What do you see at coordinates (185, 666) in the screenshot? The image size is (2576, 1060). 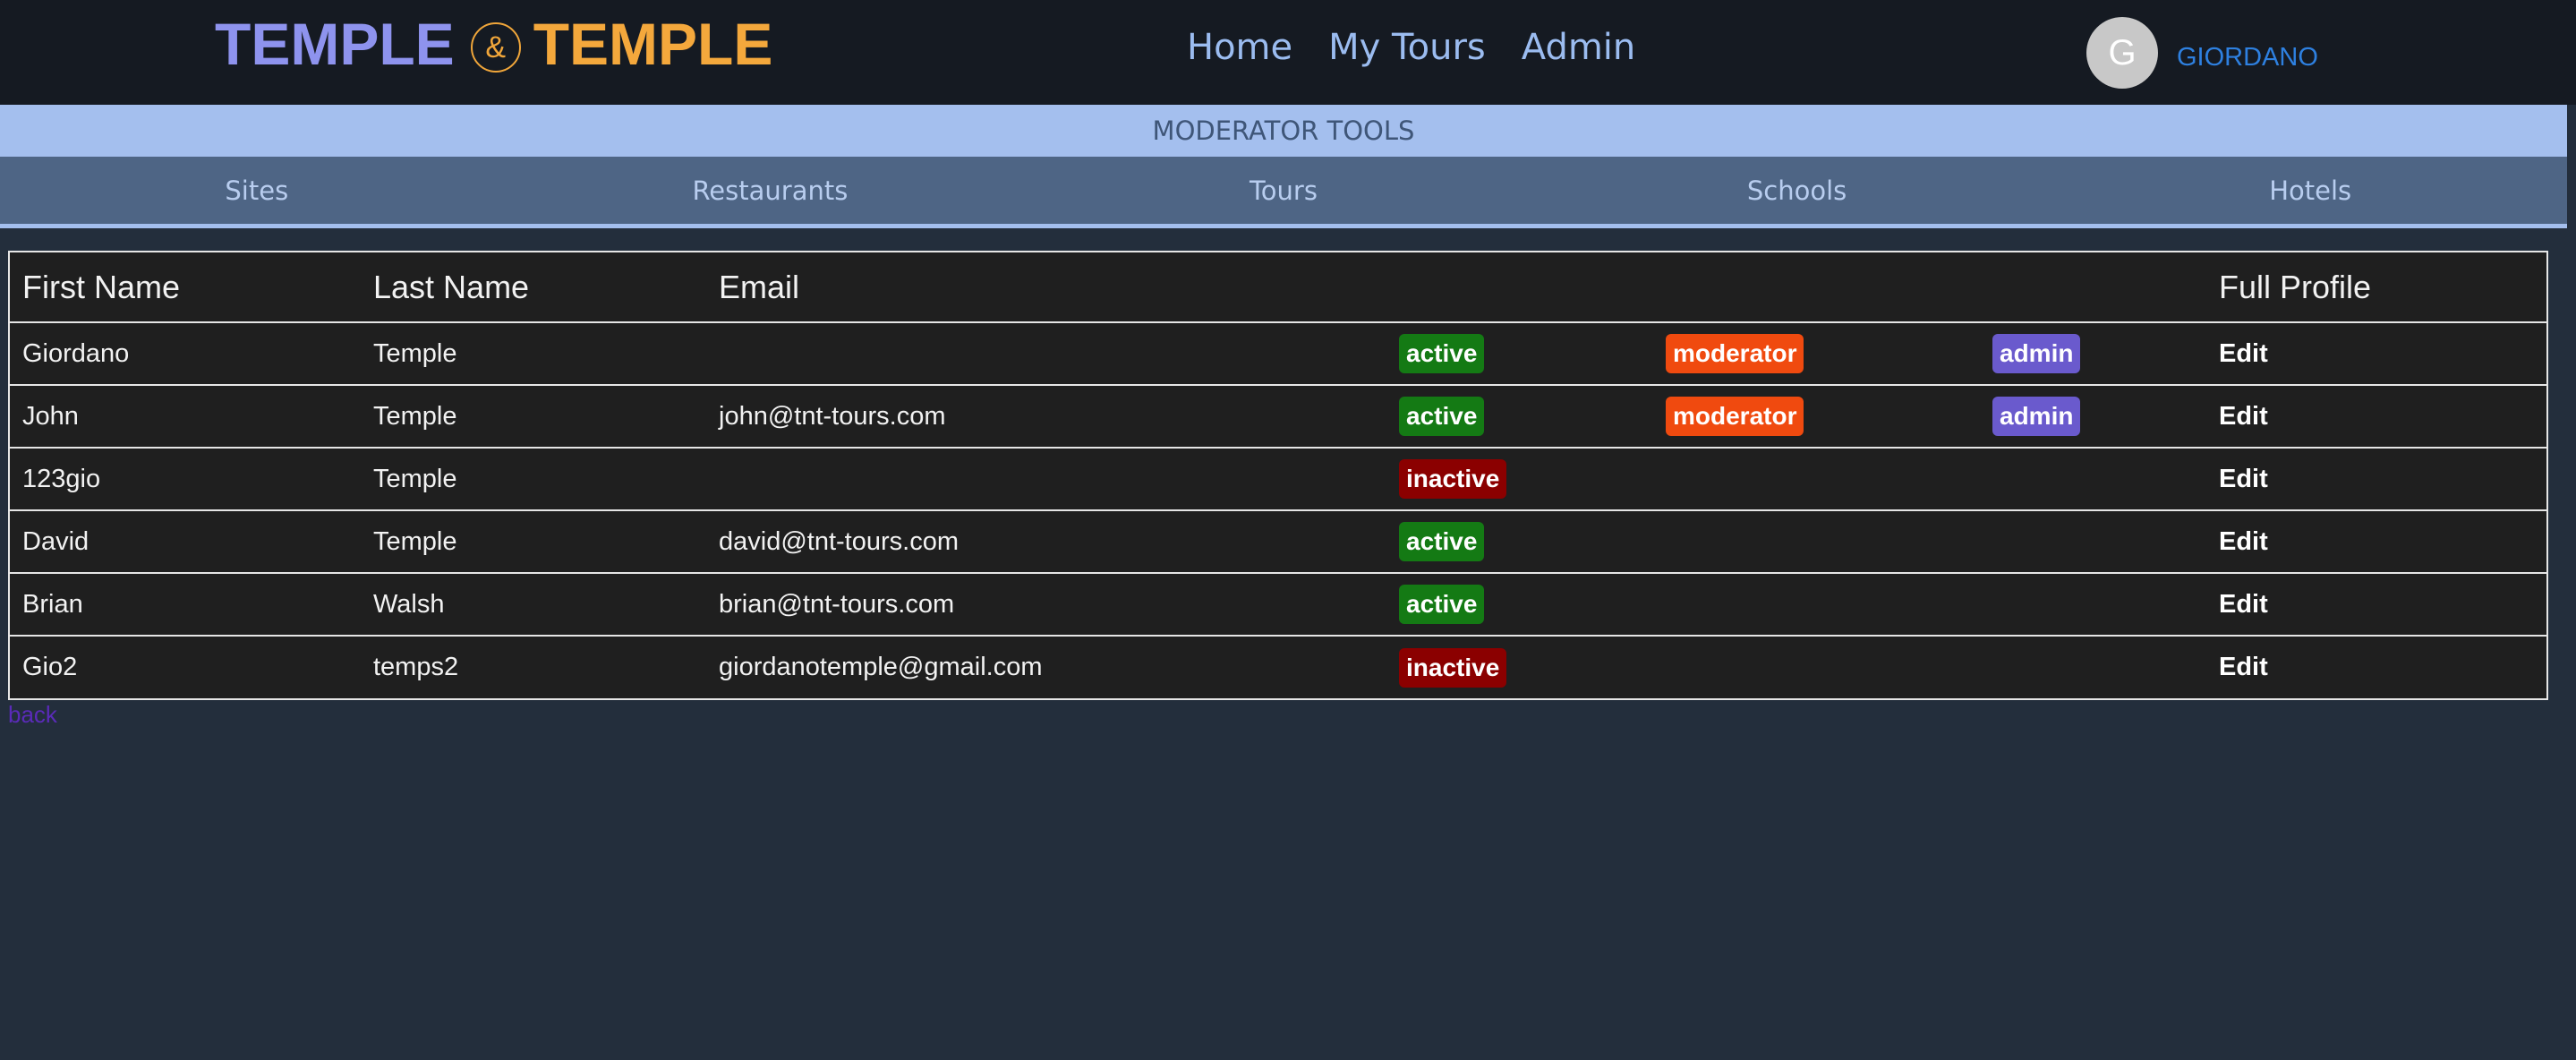 I see `first-name-cell: Gio2` at bounding box center [185, 666].